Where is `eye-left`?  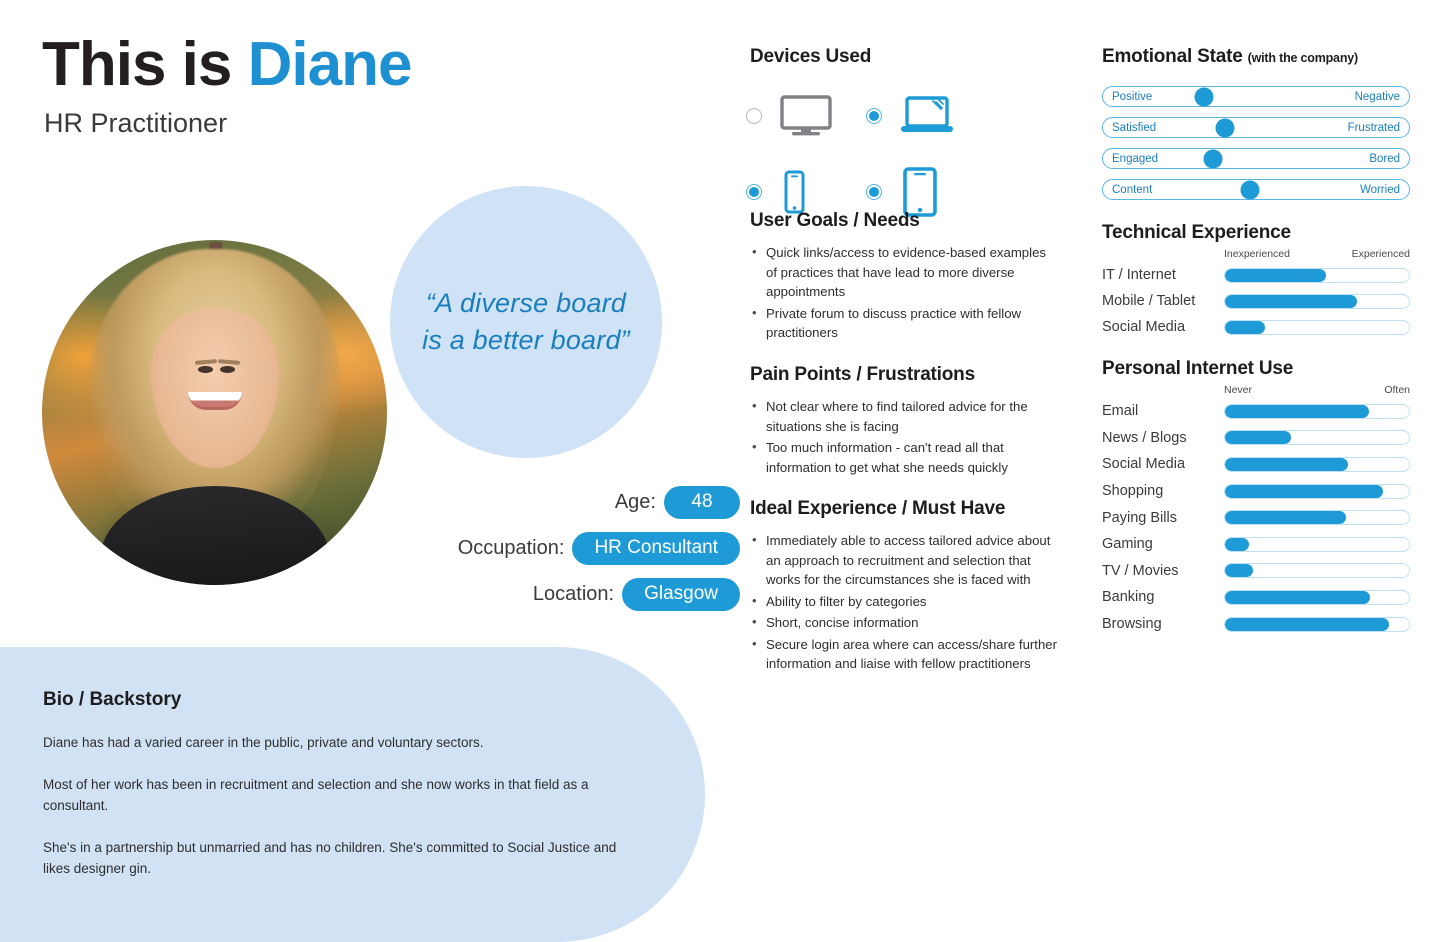
eye-left is located at coordinates (205, 369).